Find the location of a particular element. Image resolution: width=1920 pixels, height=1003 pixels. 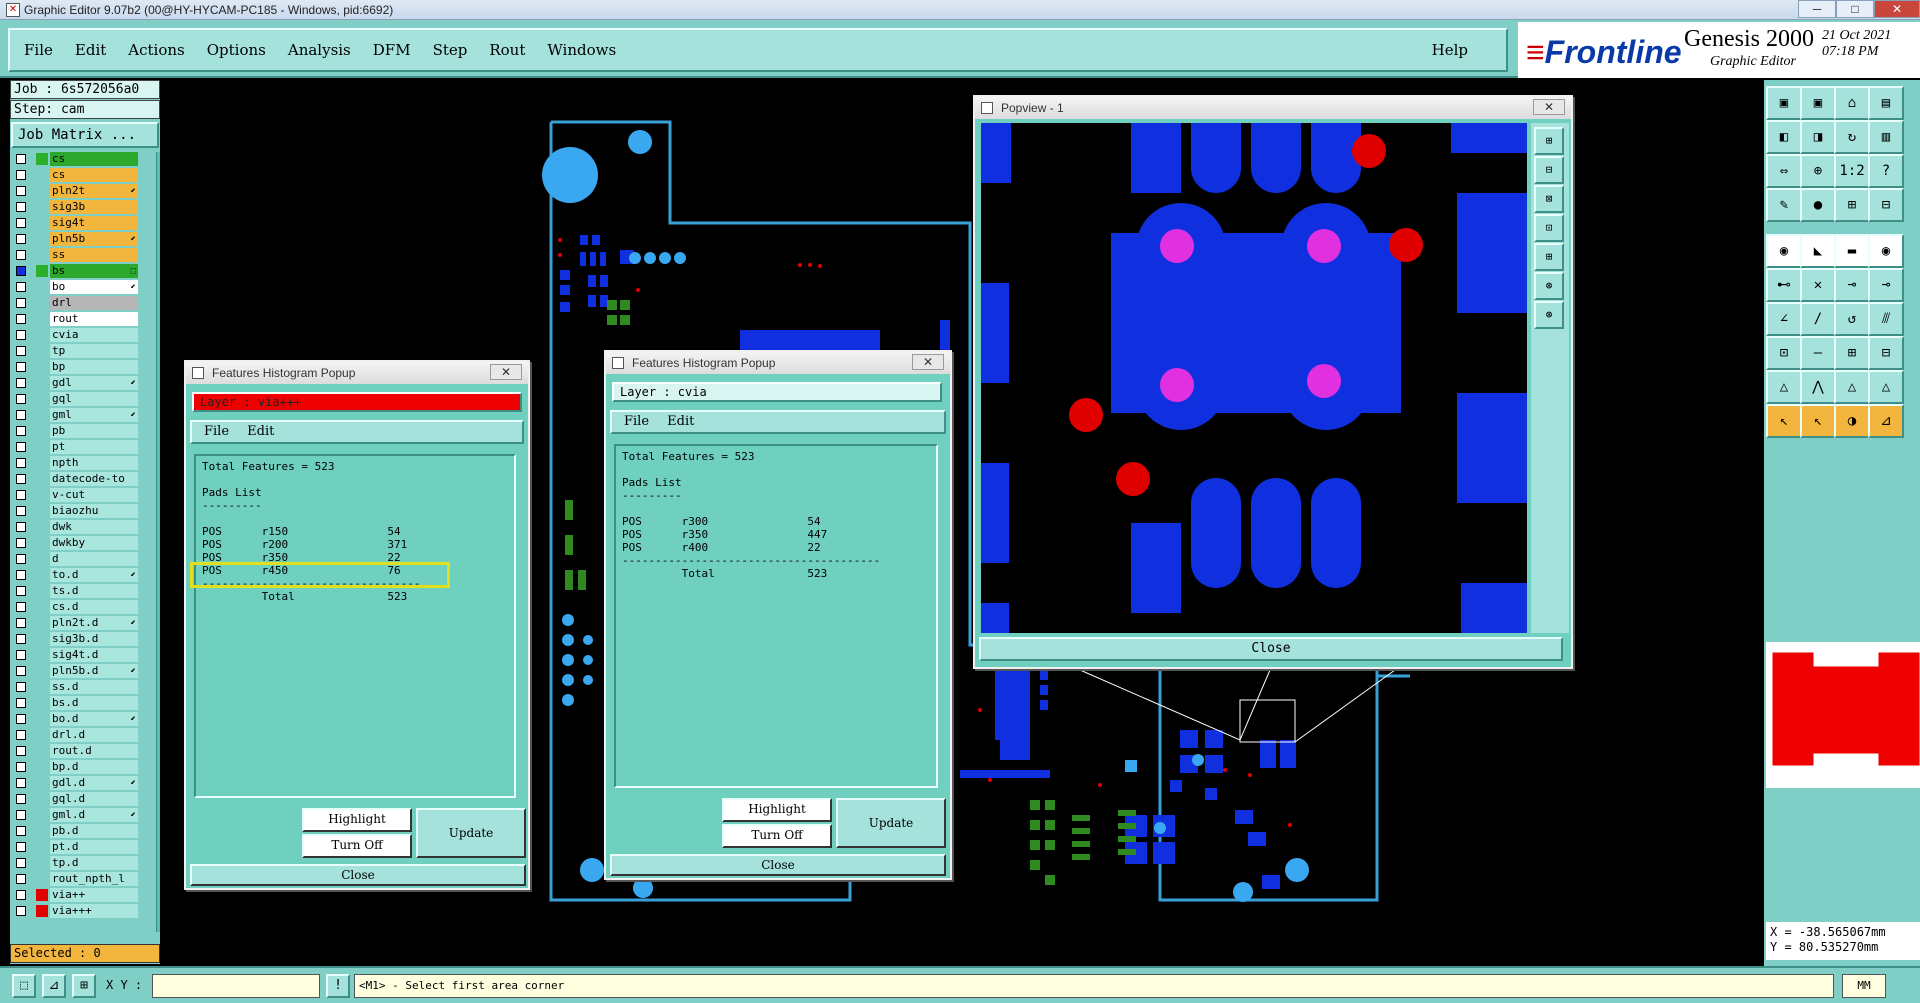

layer-name: pln5b.d is located at coordinates (94, 671).